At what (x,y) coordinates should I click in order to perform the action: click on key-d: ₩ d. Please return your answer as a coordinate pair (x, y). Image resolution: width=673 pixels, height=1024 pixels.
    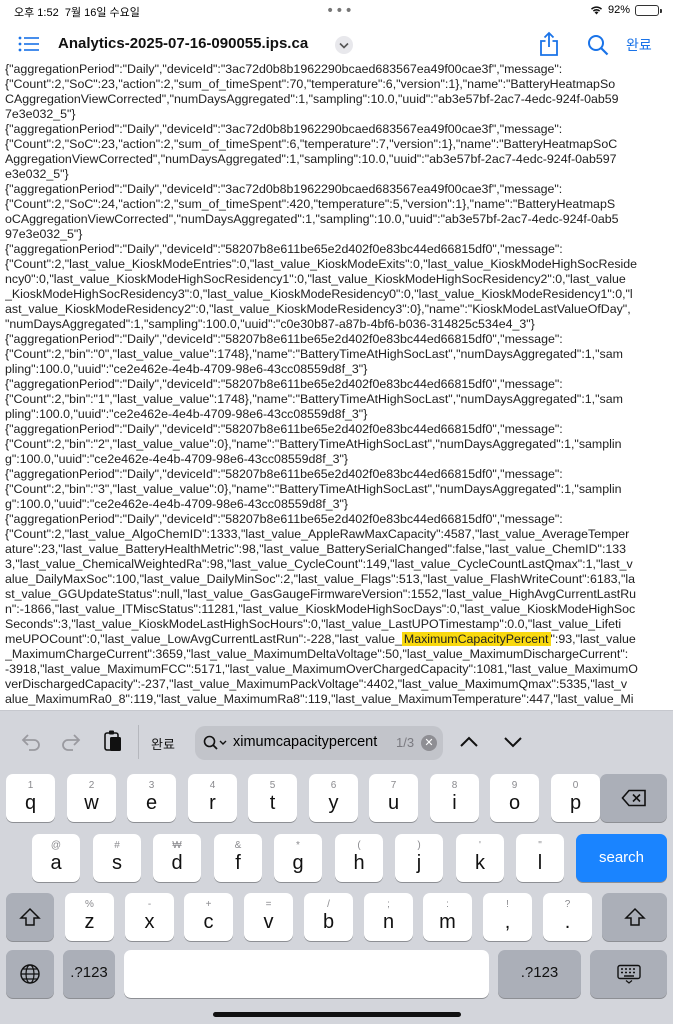
    Looking at the image, I should click on (177, 858).